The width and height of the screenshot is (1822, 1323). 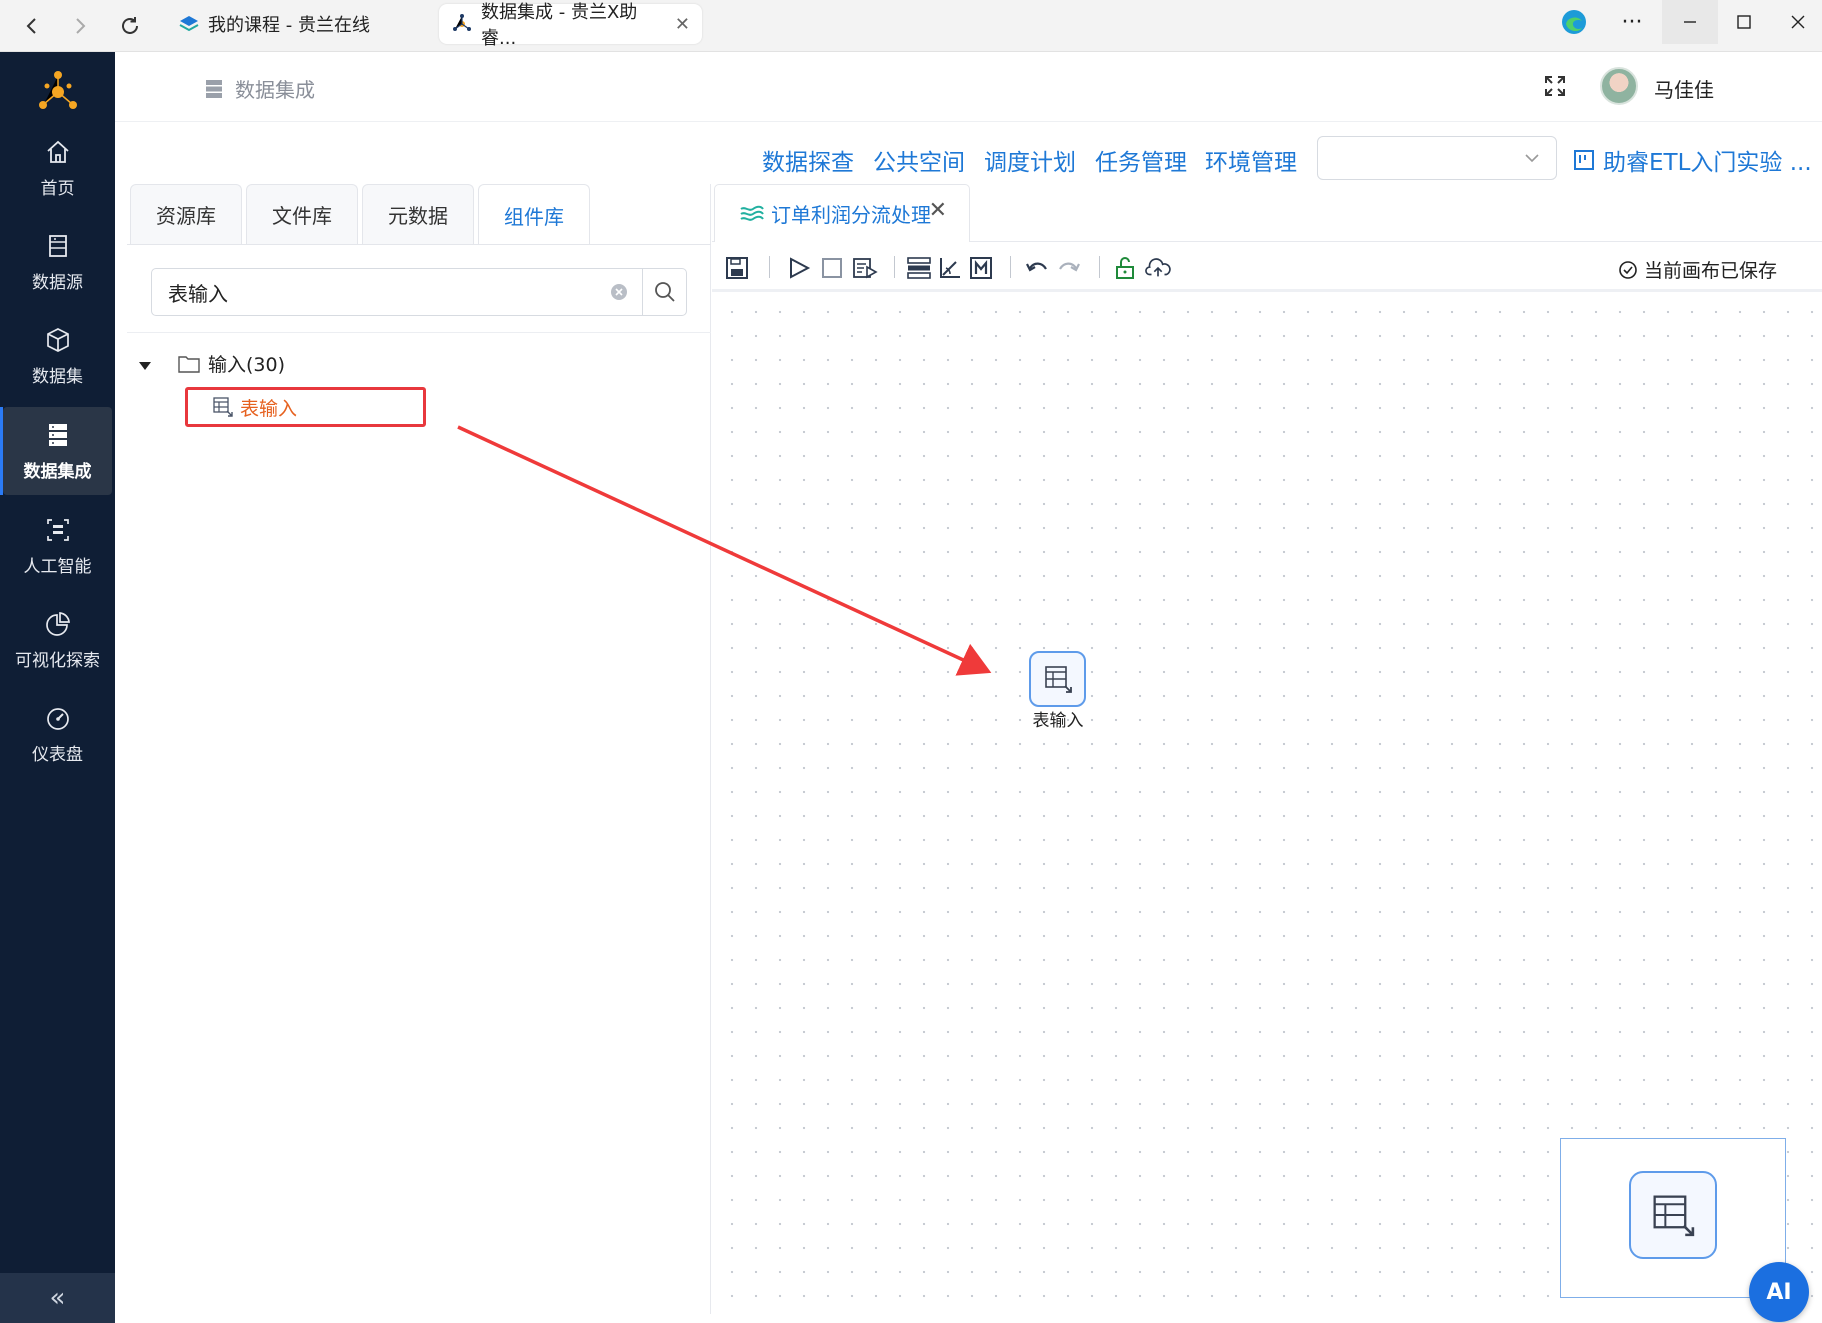 I want to click on save-icon, so click(x=737, y=268).